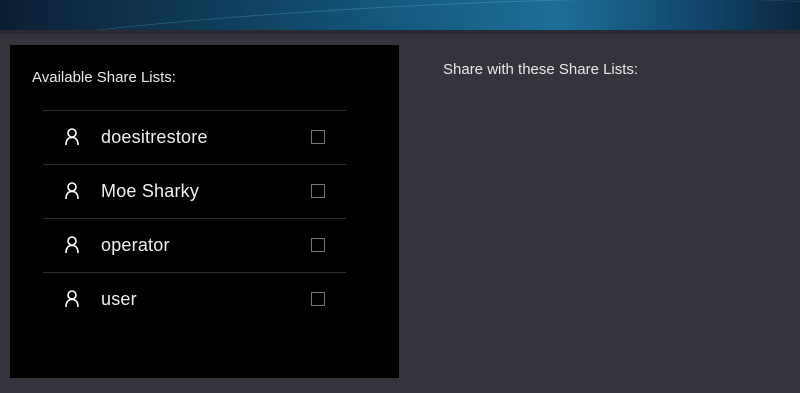 Image resolution: width=800 pixels, height=393 pixels. What do you see at coordinates (135, 245) in the screenshot?
I see `share-list-item-label: operator` at bounding box center [135, 245].